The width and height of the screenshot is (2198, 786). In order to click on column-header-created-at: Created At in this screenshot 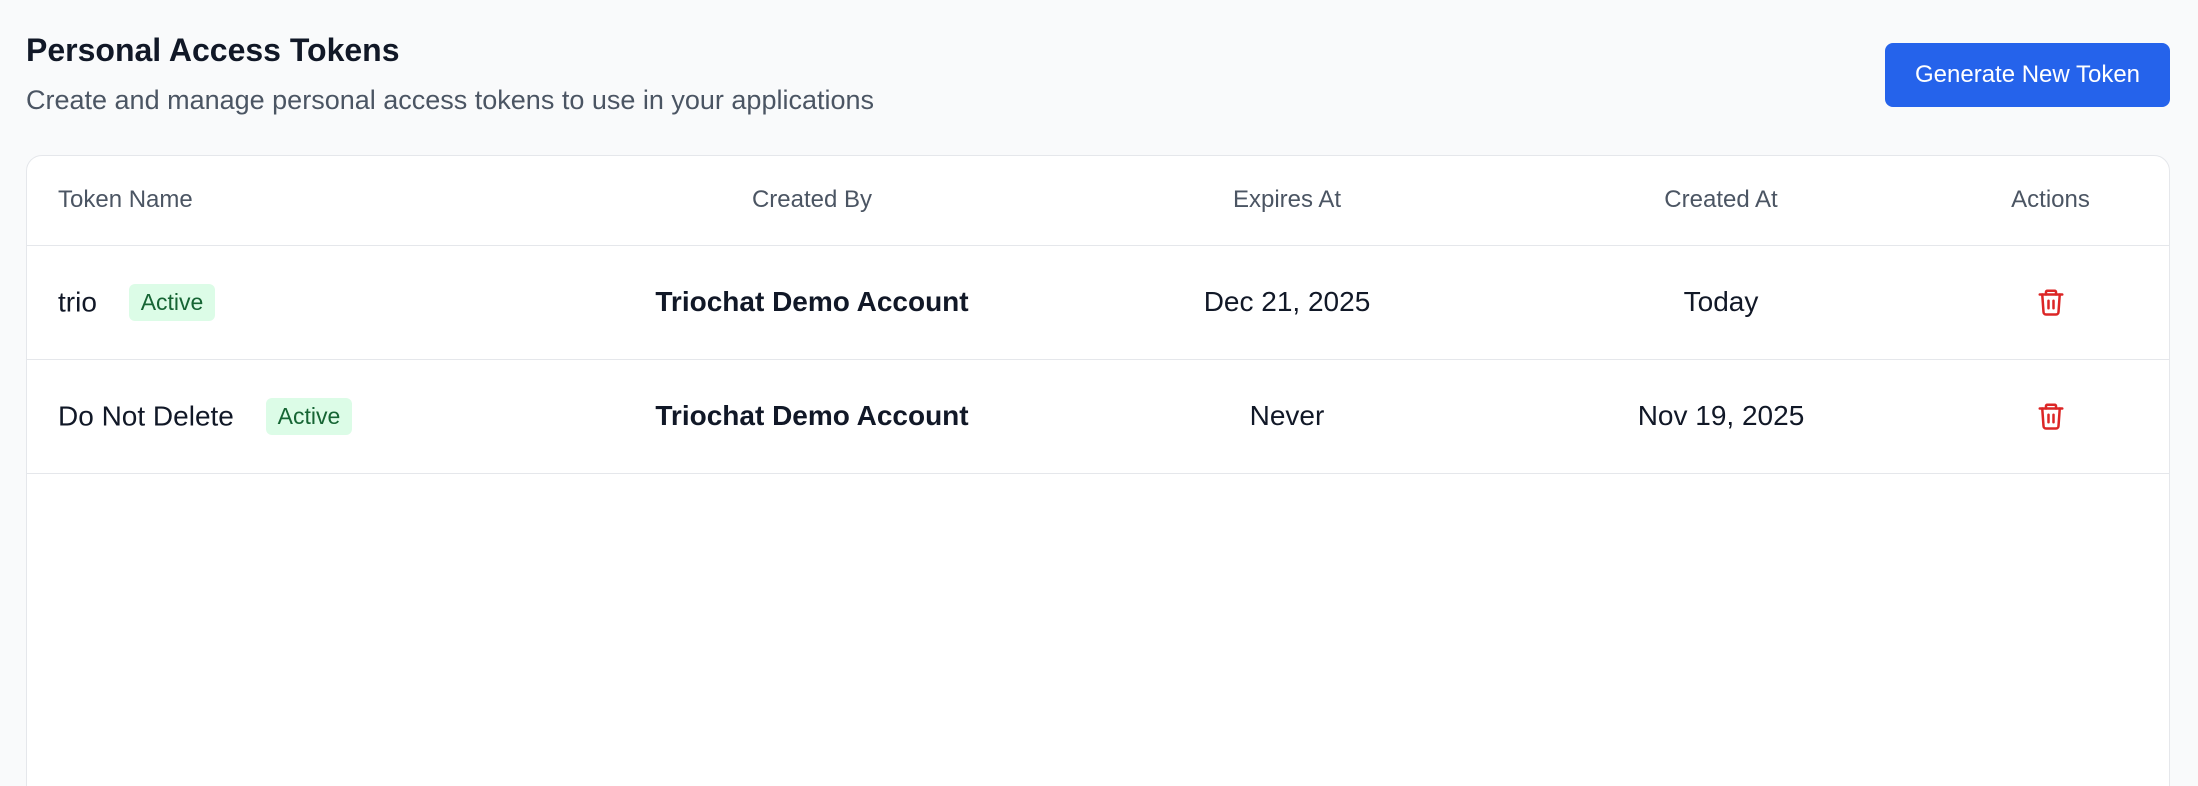, I will do `click(1721, 201)`.